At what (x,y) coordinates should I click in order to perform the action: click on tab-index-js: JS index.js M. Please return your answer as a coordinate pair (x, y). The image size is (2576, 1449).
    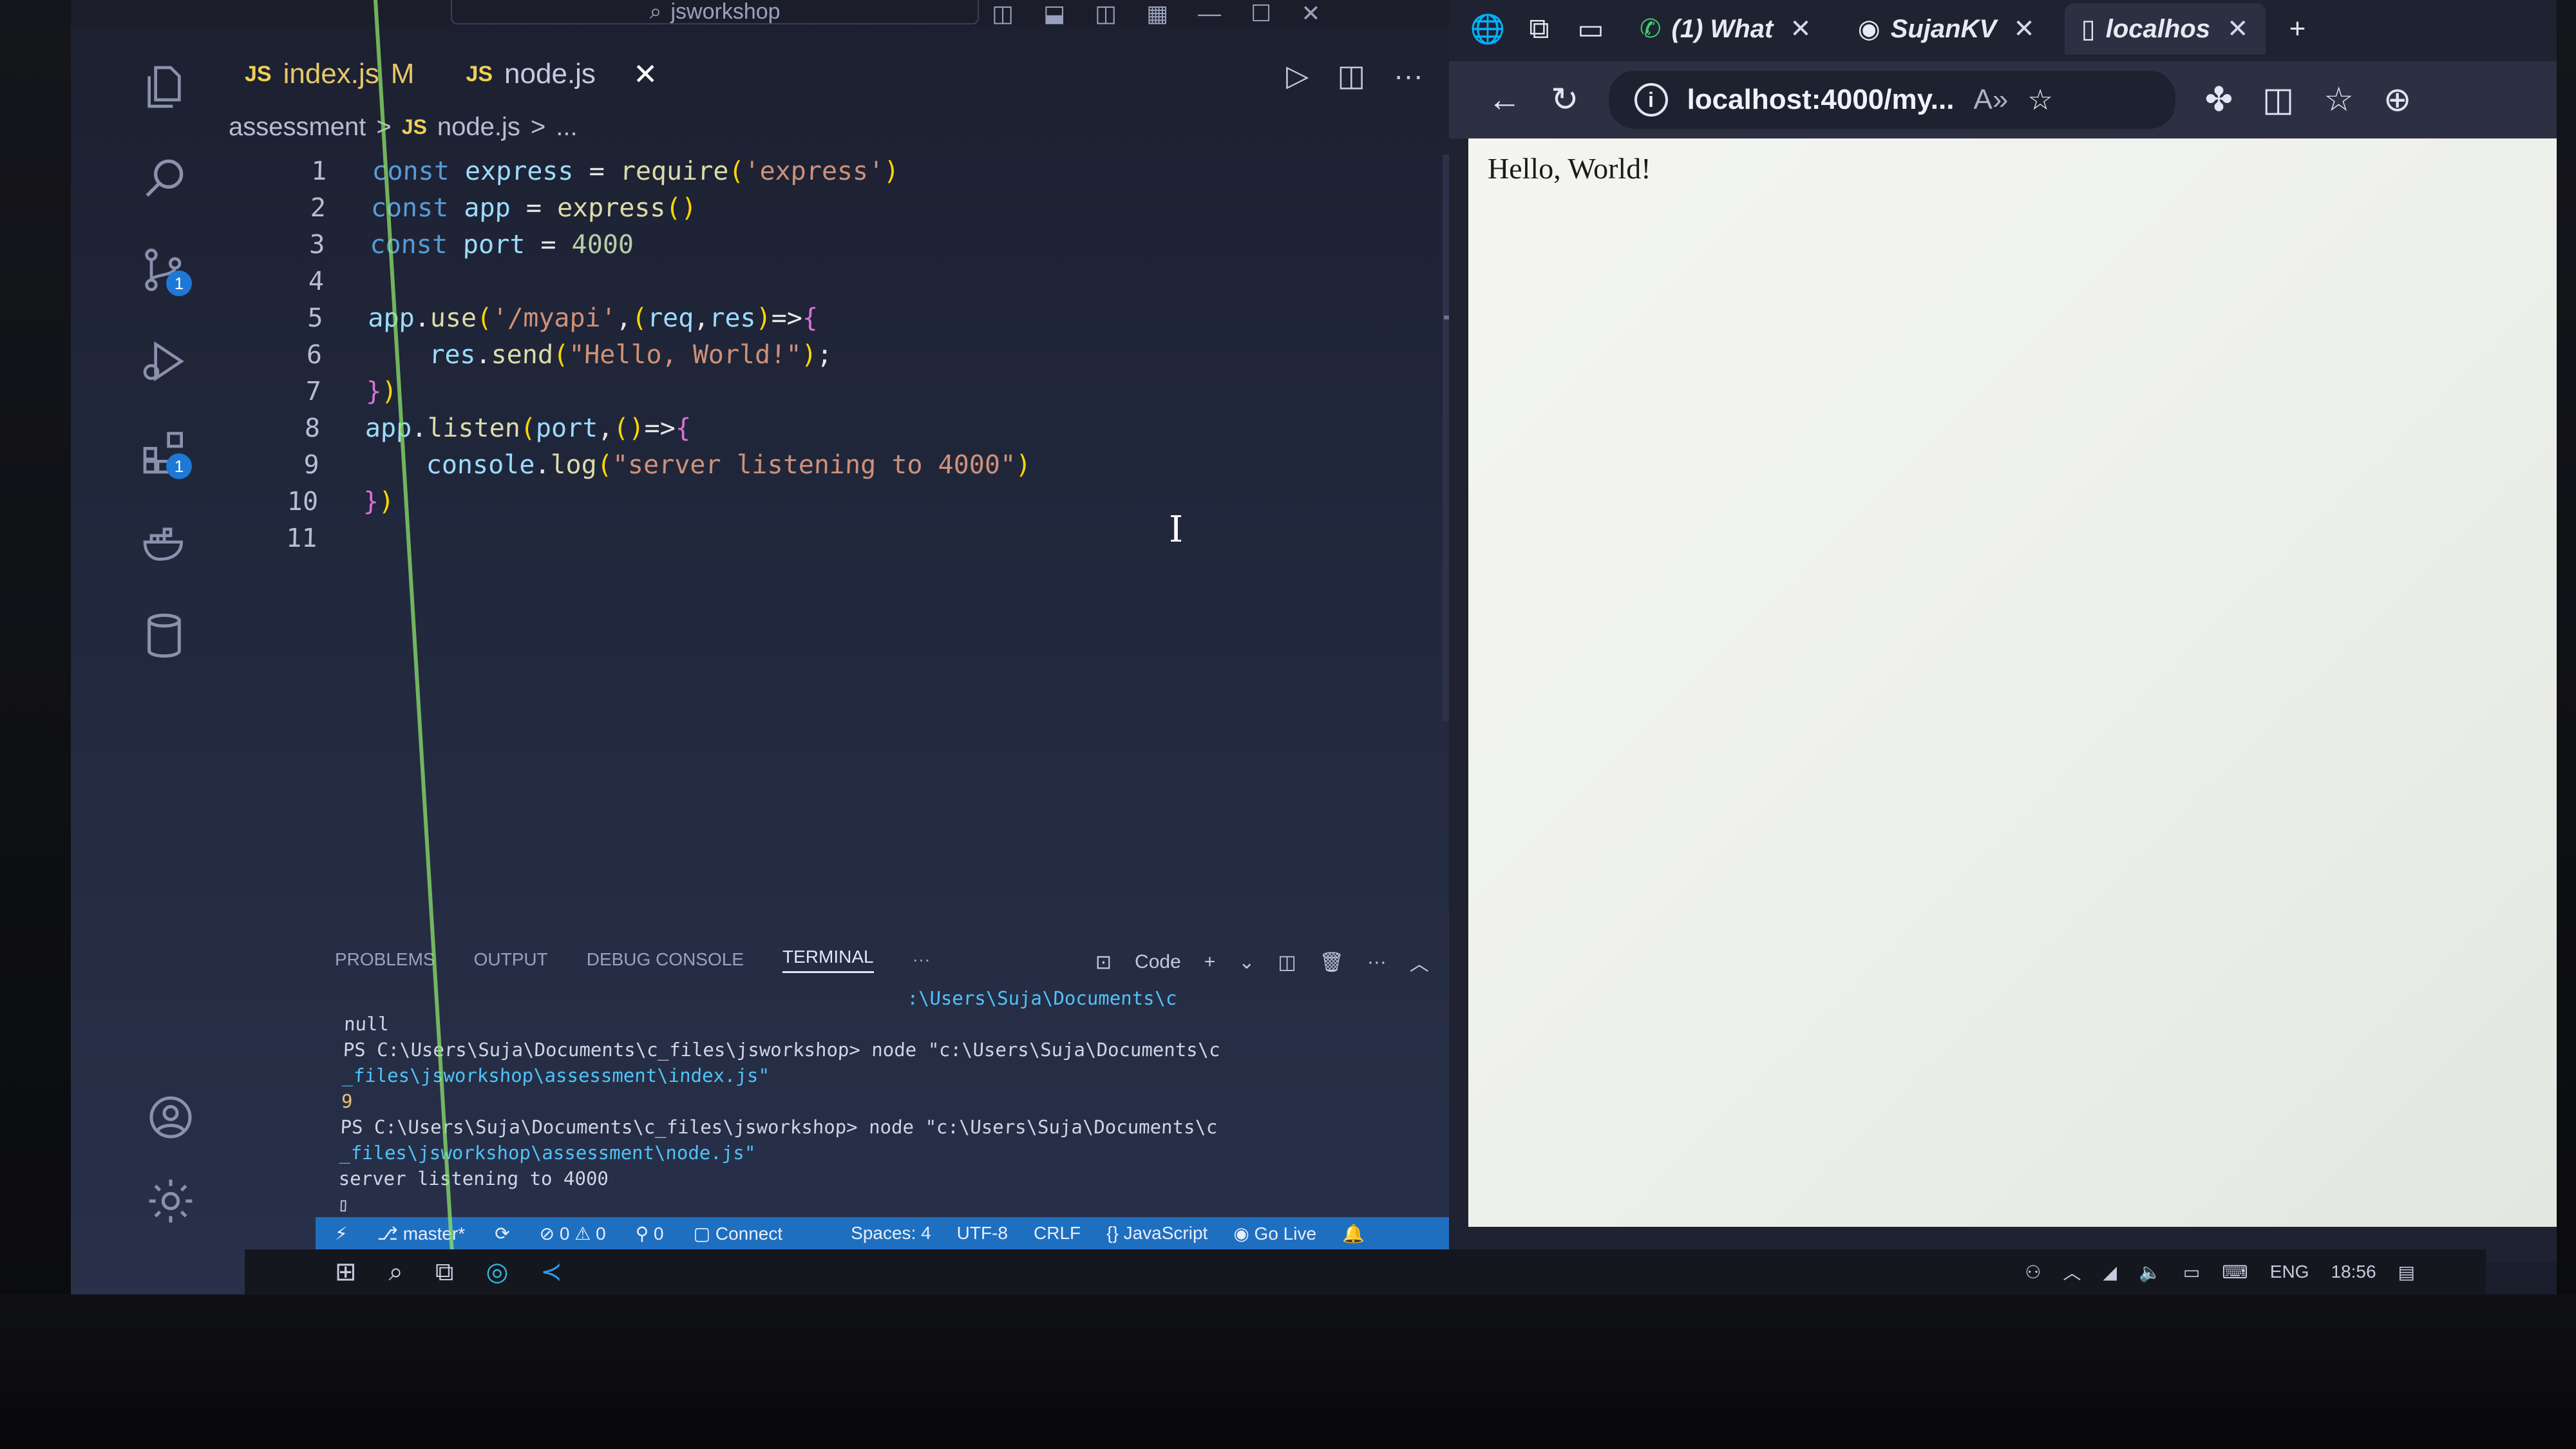
    Looking at the image, I should click on (329, 74).